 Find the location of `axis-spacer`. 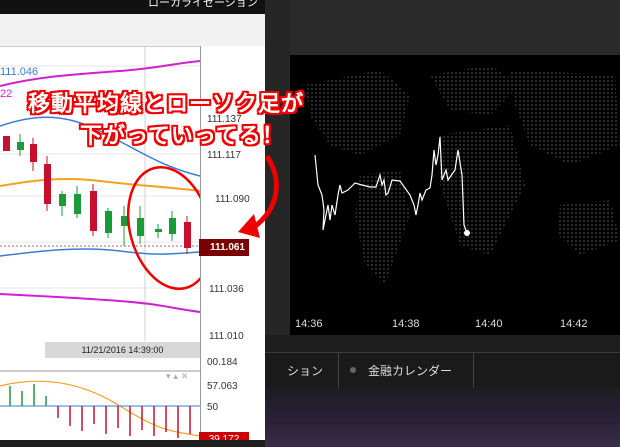

axis-spacer is located at coordinates (442, 343).